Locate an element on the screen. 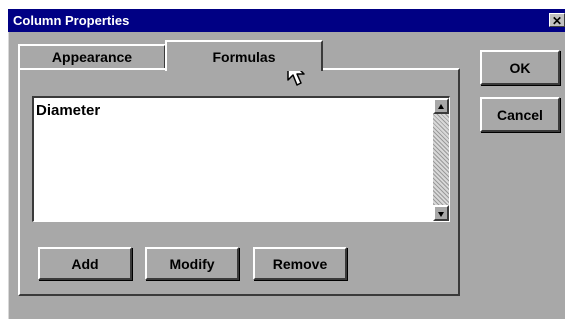  scroll-up-arrow-icon is located at coordinates (441, 106).